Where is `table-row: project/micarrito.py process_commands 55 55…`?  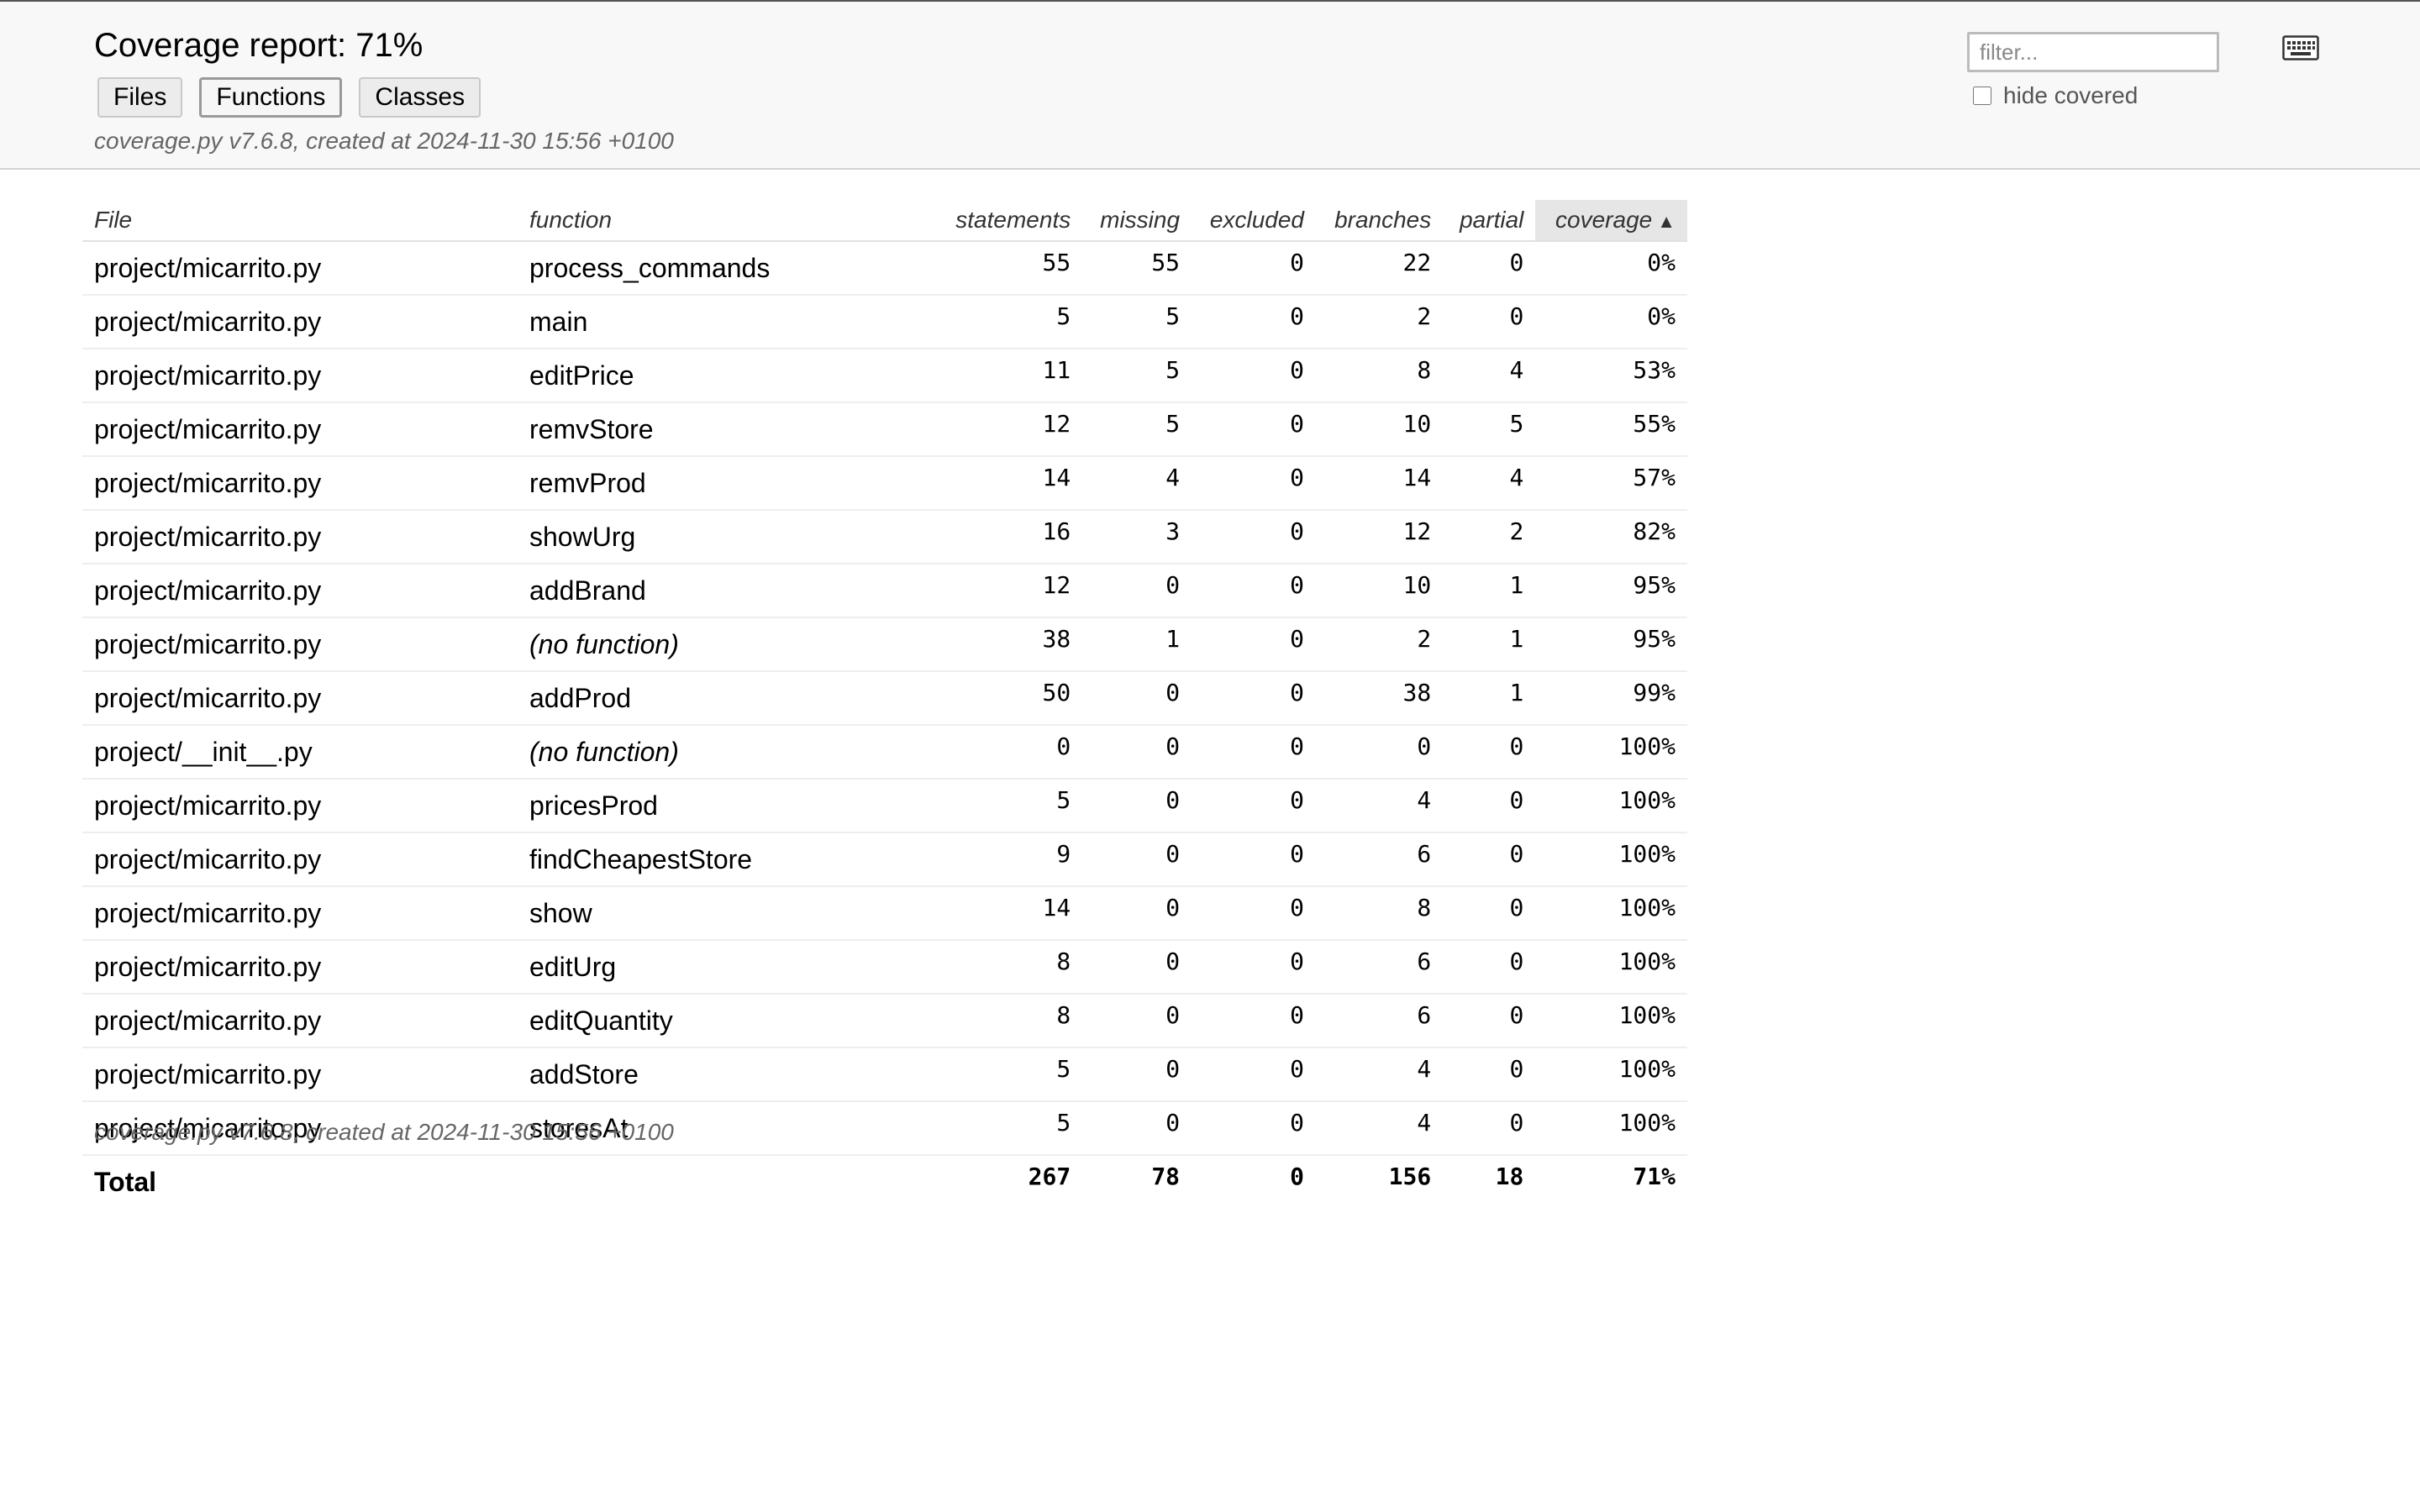
table-row: project/micarrito.py process_commands 55 55… is located at coordinates (884, 268).